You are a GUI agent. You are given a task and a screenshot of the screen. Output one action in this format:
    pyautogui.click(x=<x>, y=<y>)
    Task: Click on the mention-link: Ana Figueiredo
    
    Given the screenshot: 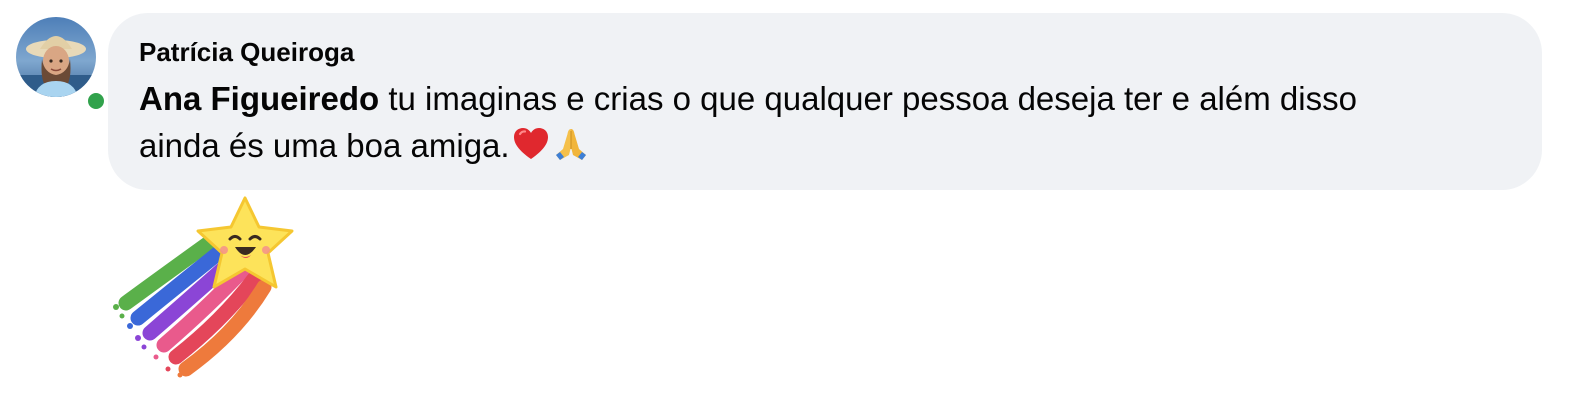 What is the action you would take?
    pyautogui.click(x=259, y=98)
    